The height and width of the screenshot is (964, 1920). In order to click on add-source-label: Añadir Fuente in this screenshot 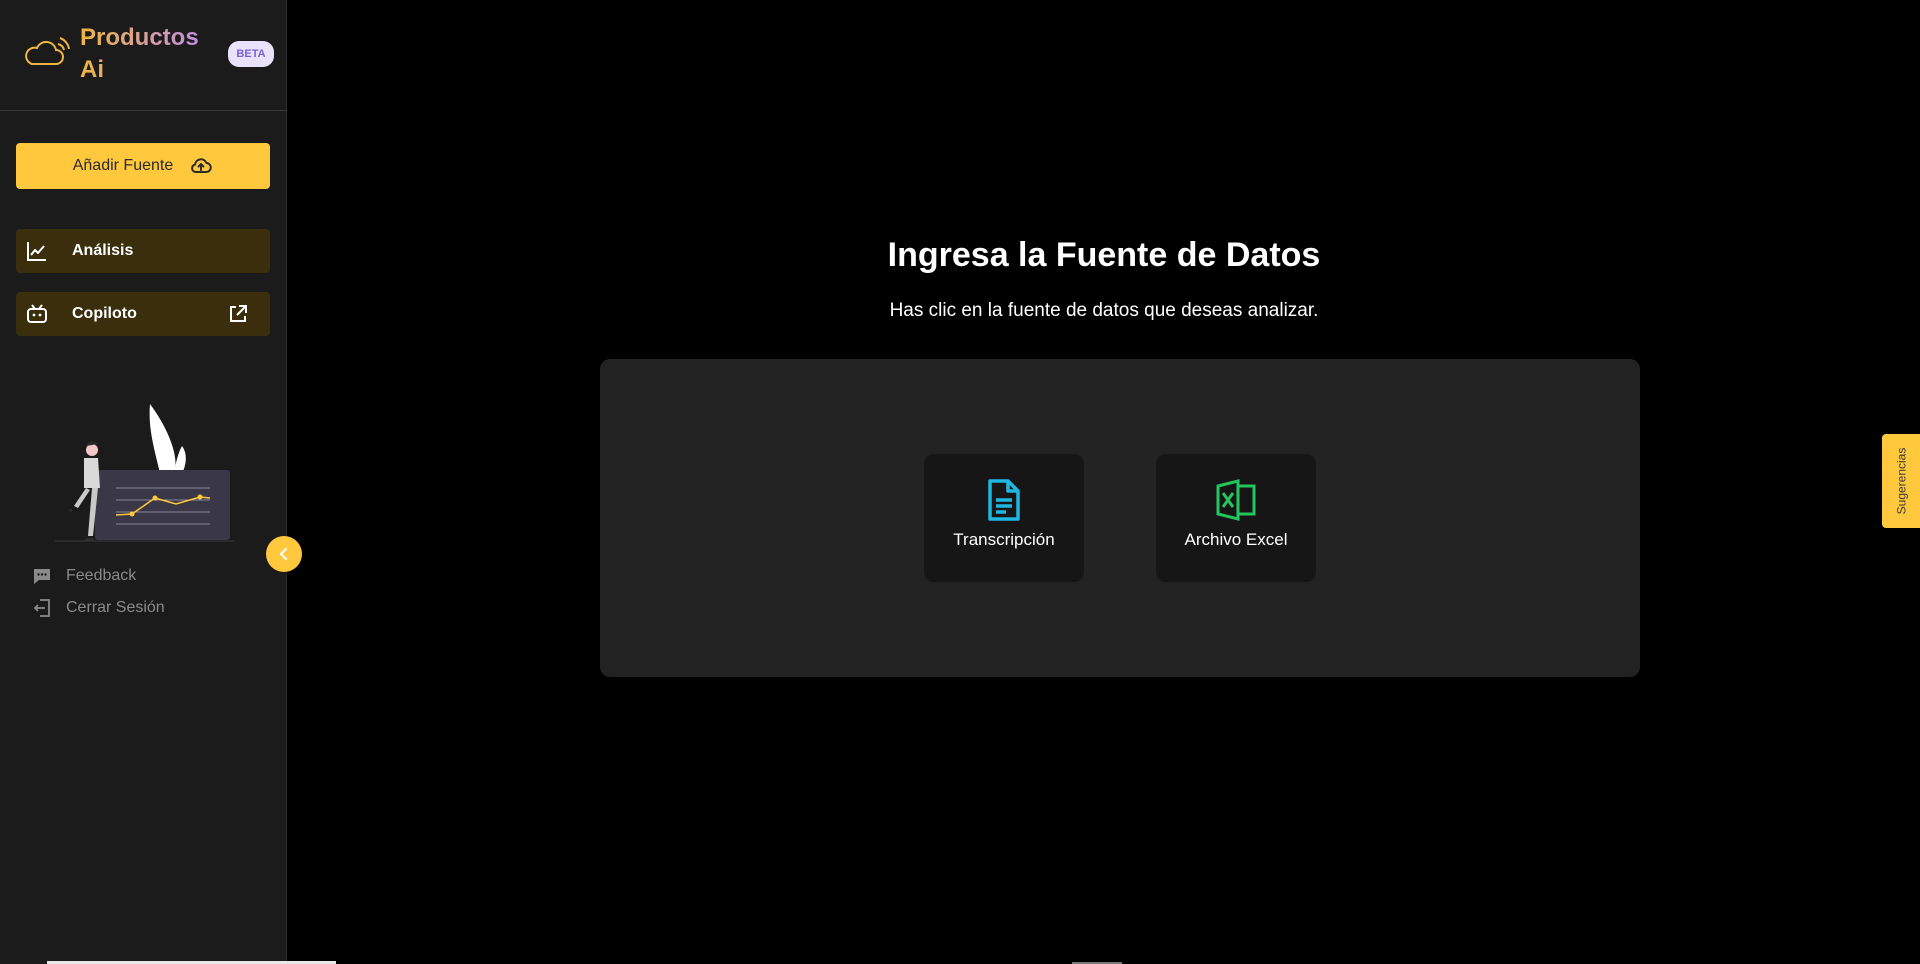, I will do `click(123, 165)`.